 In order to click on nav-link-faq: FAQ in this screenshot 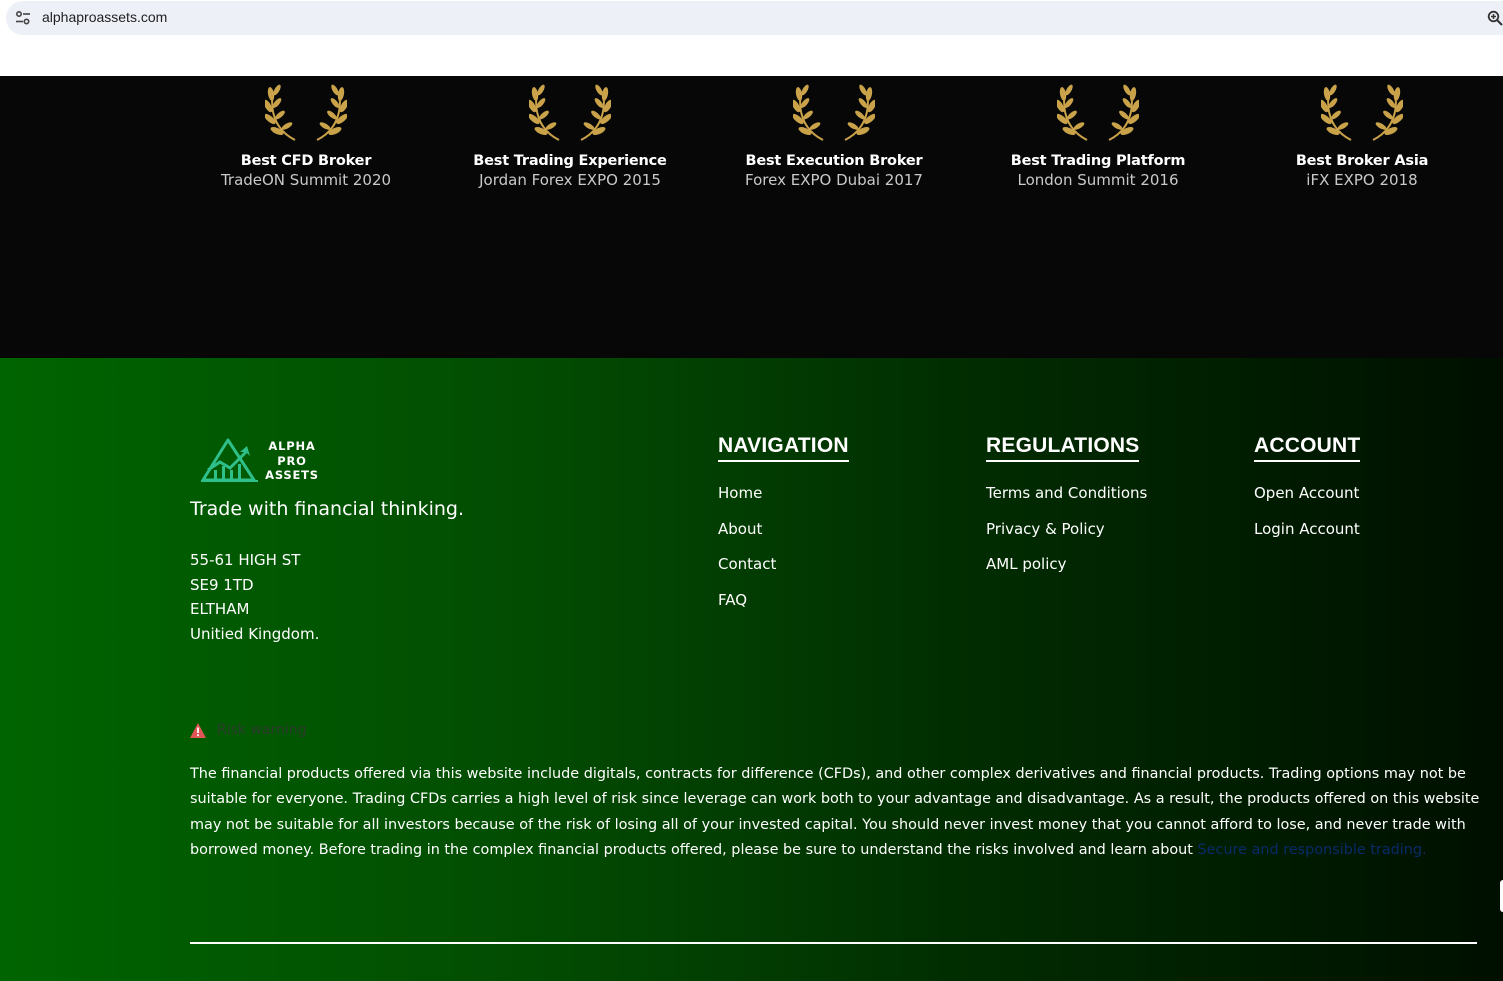, I will do `click(783, 609)`.